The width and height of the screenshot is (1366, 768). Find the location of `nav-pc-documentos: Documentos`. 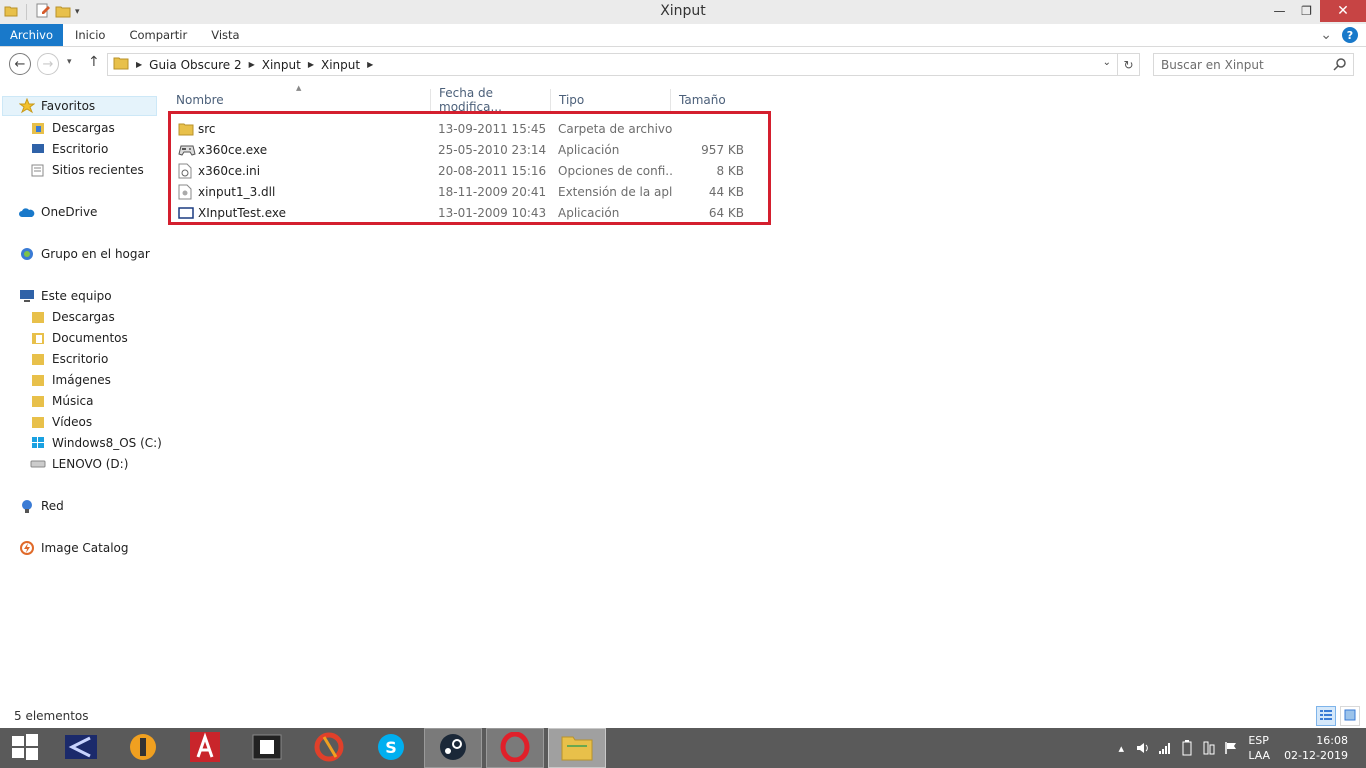

nav-pc-documentos: Documentos is located at coordinates (79, 338).